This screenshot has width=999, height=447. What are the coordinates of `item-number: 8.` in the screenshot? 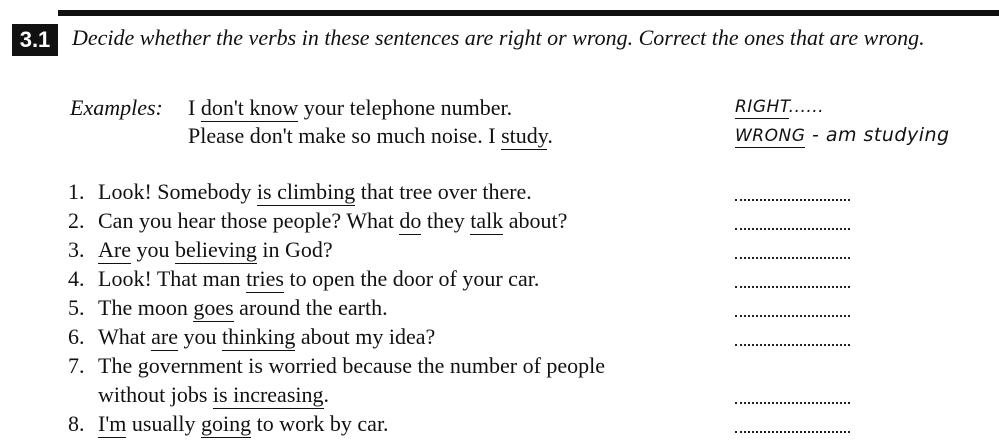 It's located at (76, 423).